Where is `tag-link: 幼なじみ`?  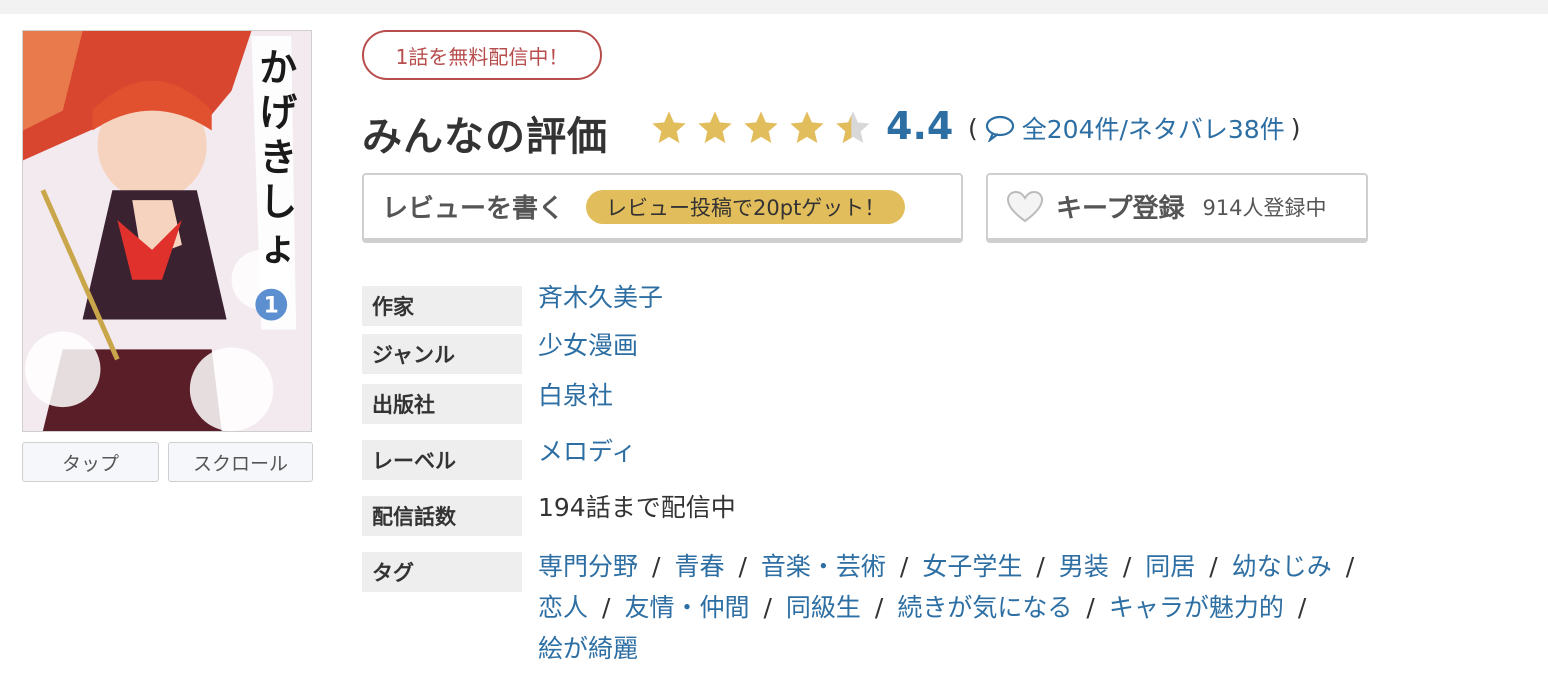 tag-link: 幼なじみ is located at coordinates (1282, 566).